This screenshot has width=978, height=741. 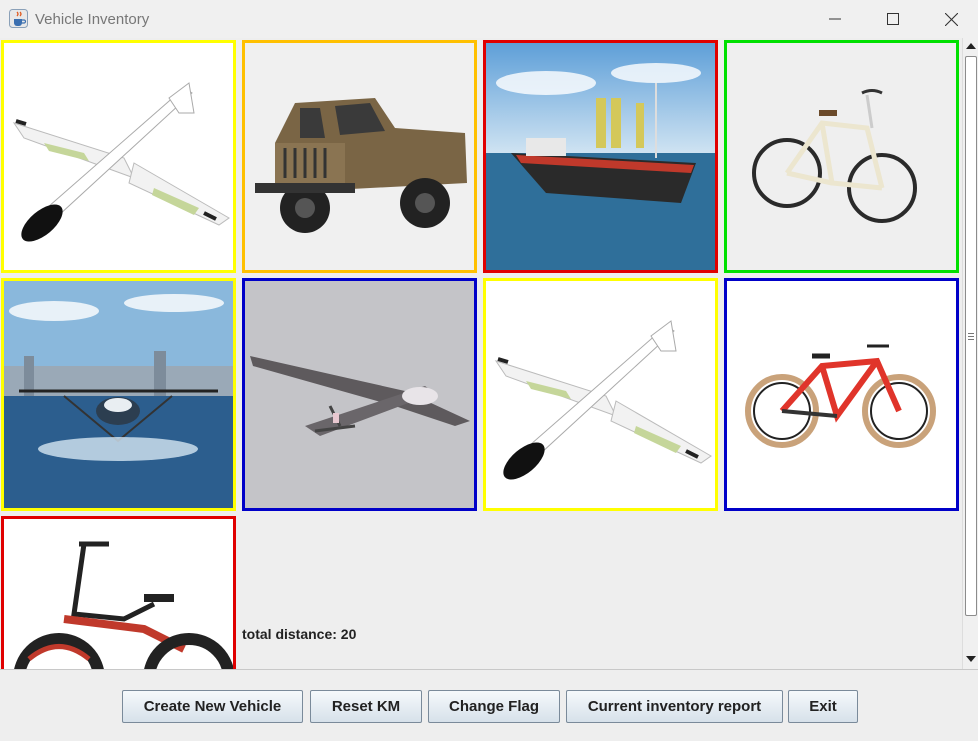 I want to click on pickup-jeep-image, so click(x=359, y=156).